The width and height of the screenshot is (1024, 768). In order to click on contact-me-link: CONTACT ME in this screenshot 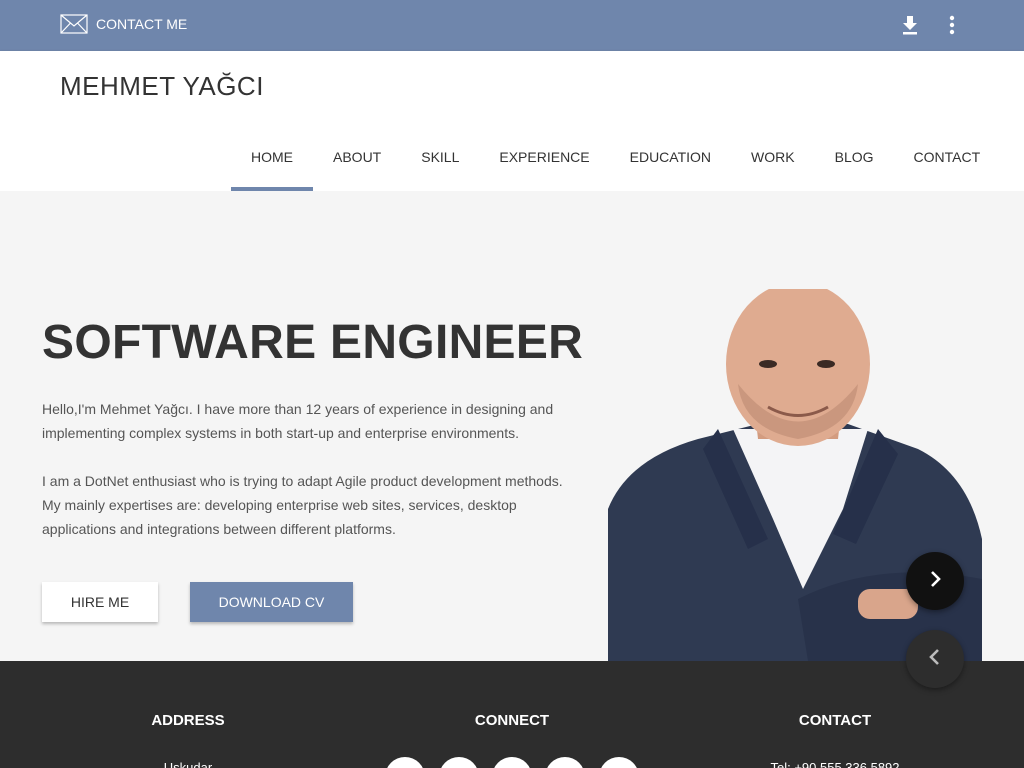, I will do `click(123, 24)`.